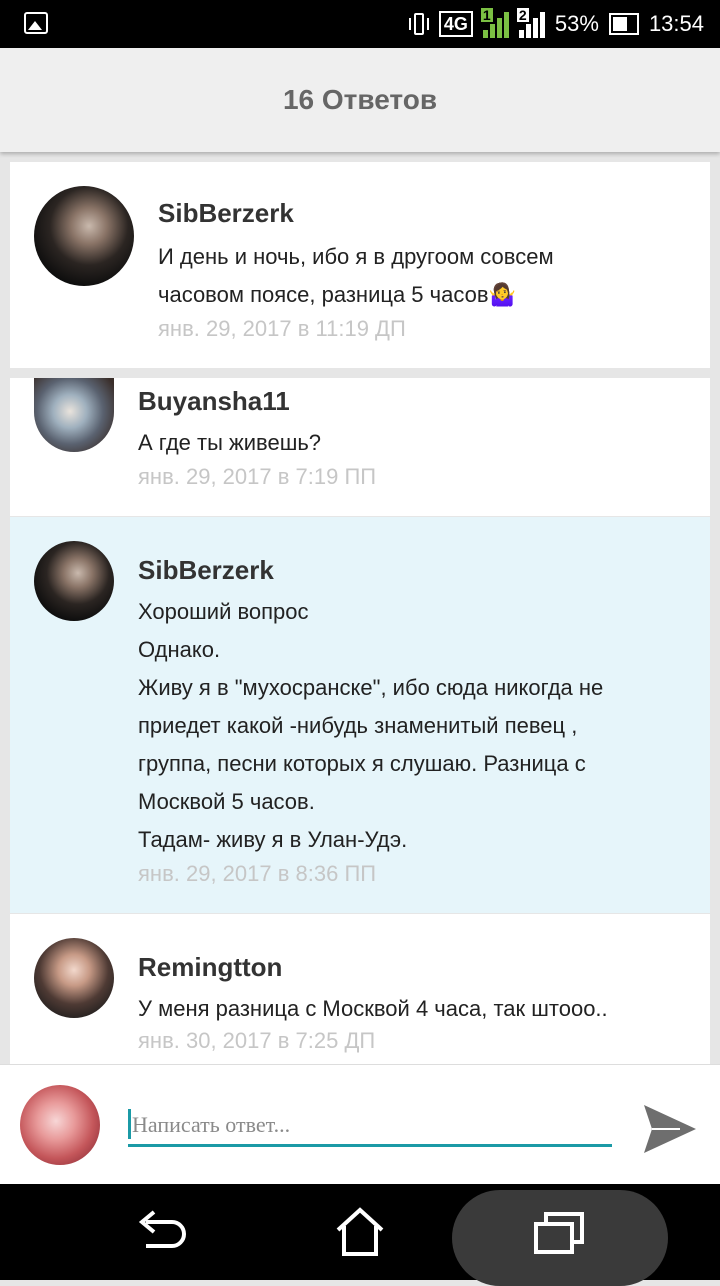  Describe the element at coordinates (214, 401) in the screenshot. I see `comment-author: Buyansha11` at that location.